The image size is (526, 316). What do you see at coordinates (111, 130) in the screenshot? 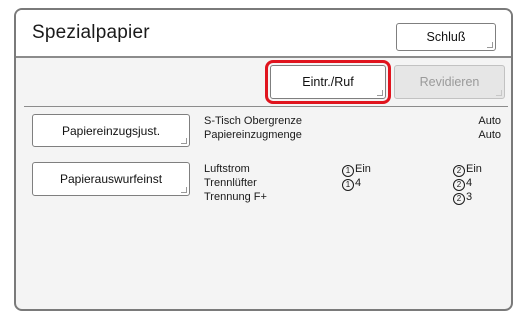
I see `paper-feed-adjust-button: Papiereinzugsjust.` at bounding box center [111, 130].